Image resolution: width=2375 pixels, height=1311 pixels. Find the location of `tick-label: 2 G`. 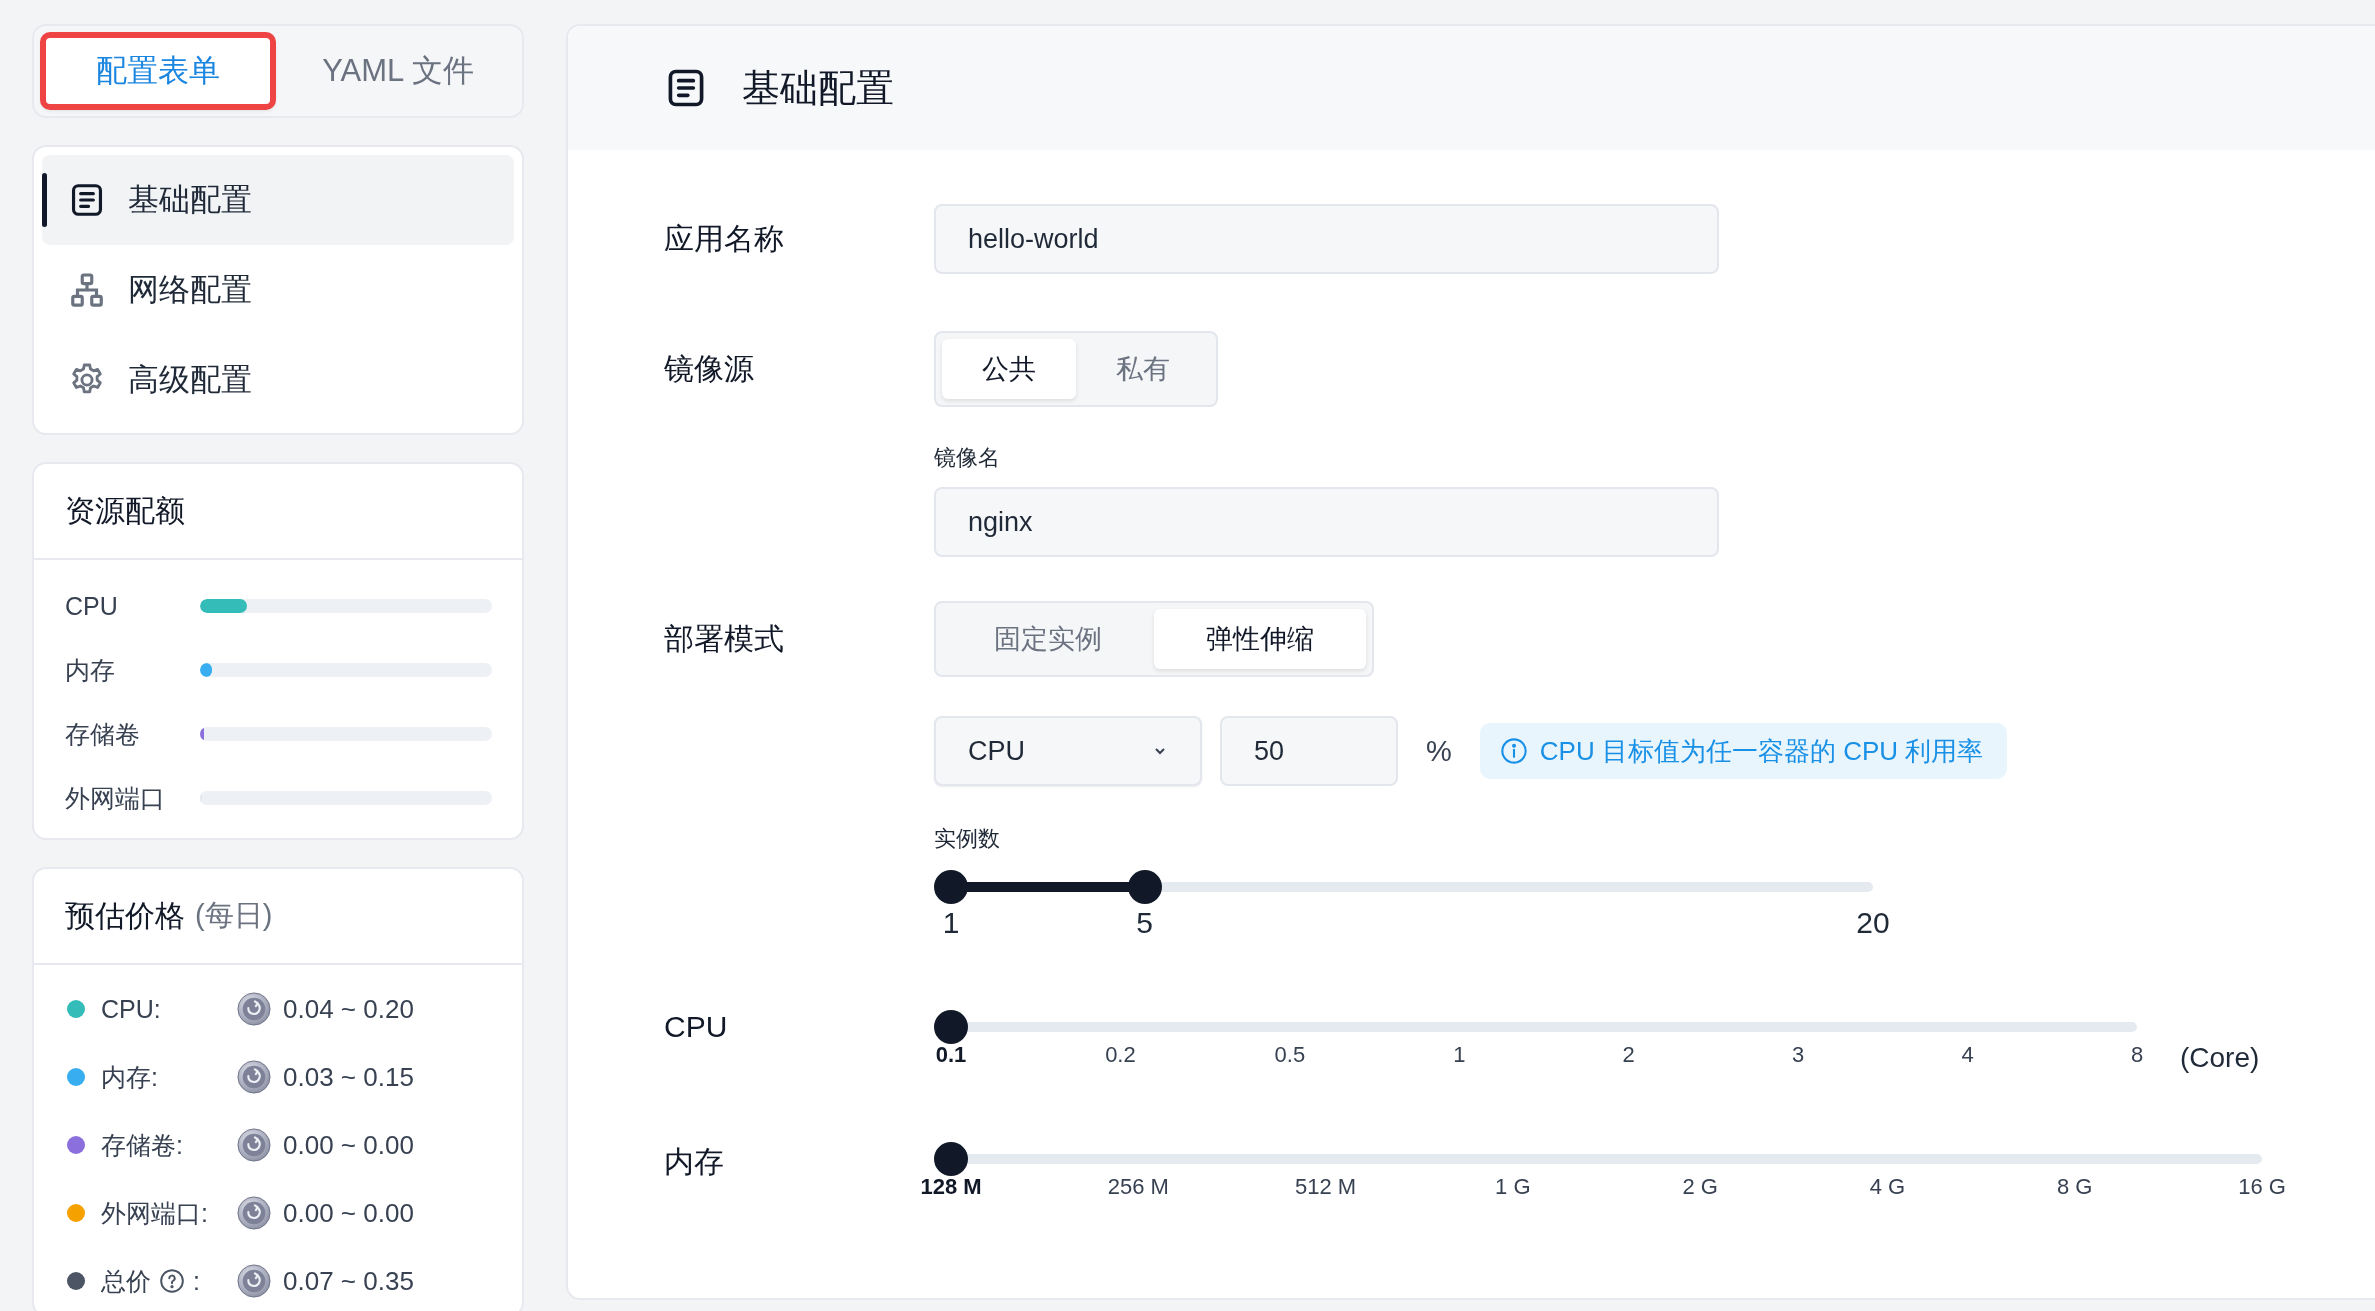

tick-label: 2 G is located at coordinates (1700, 1187).